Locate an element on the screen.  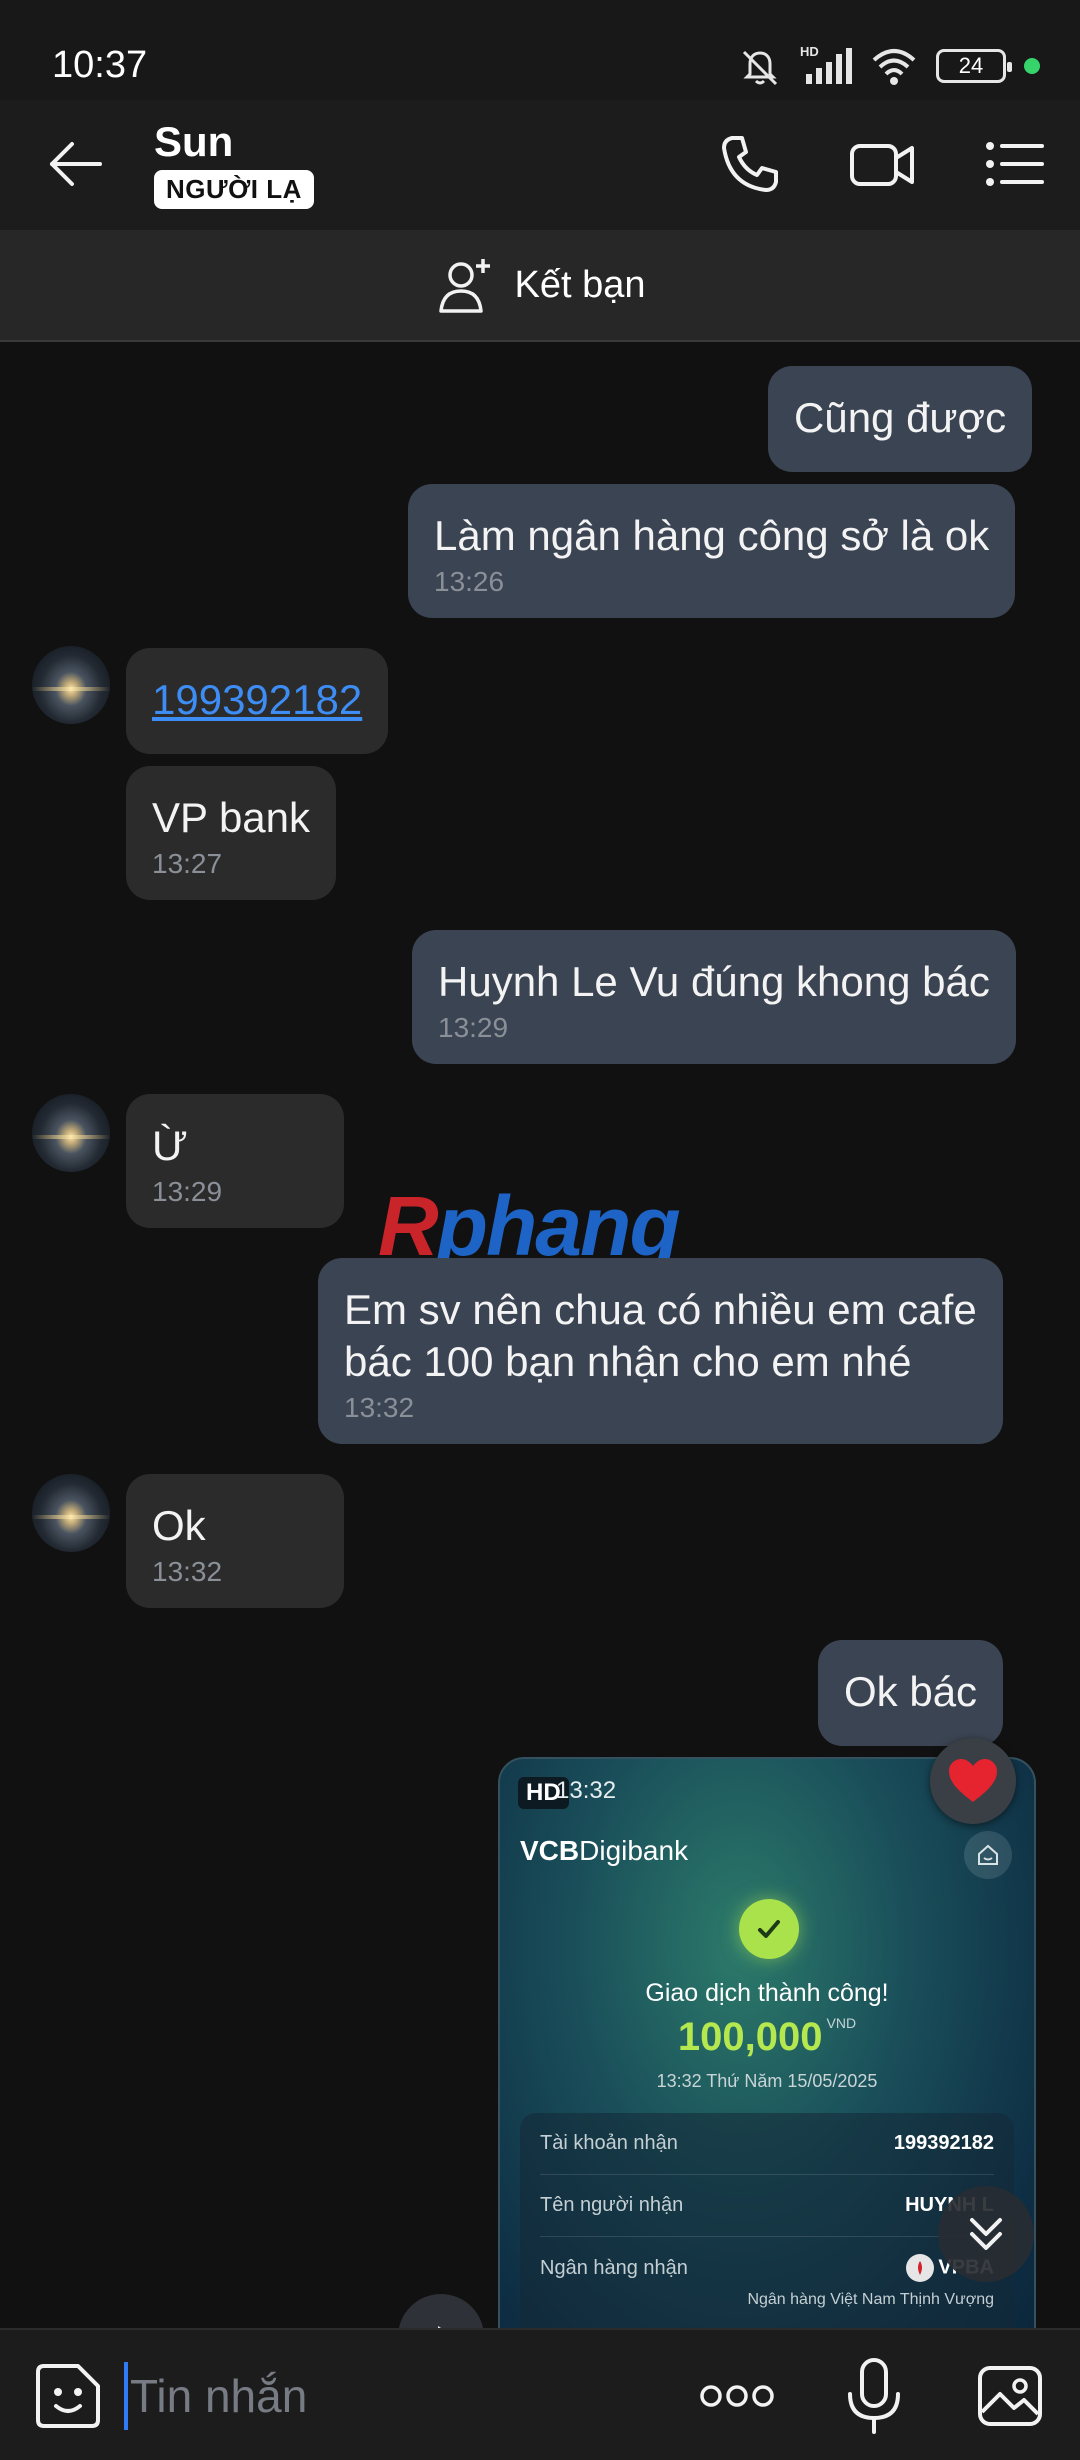
status-bar: 10:37 HD 24 is located at coordinates (540, 50).